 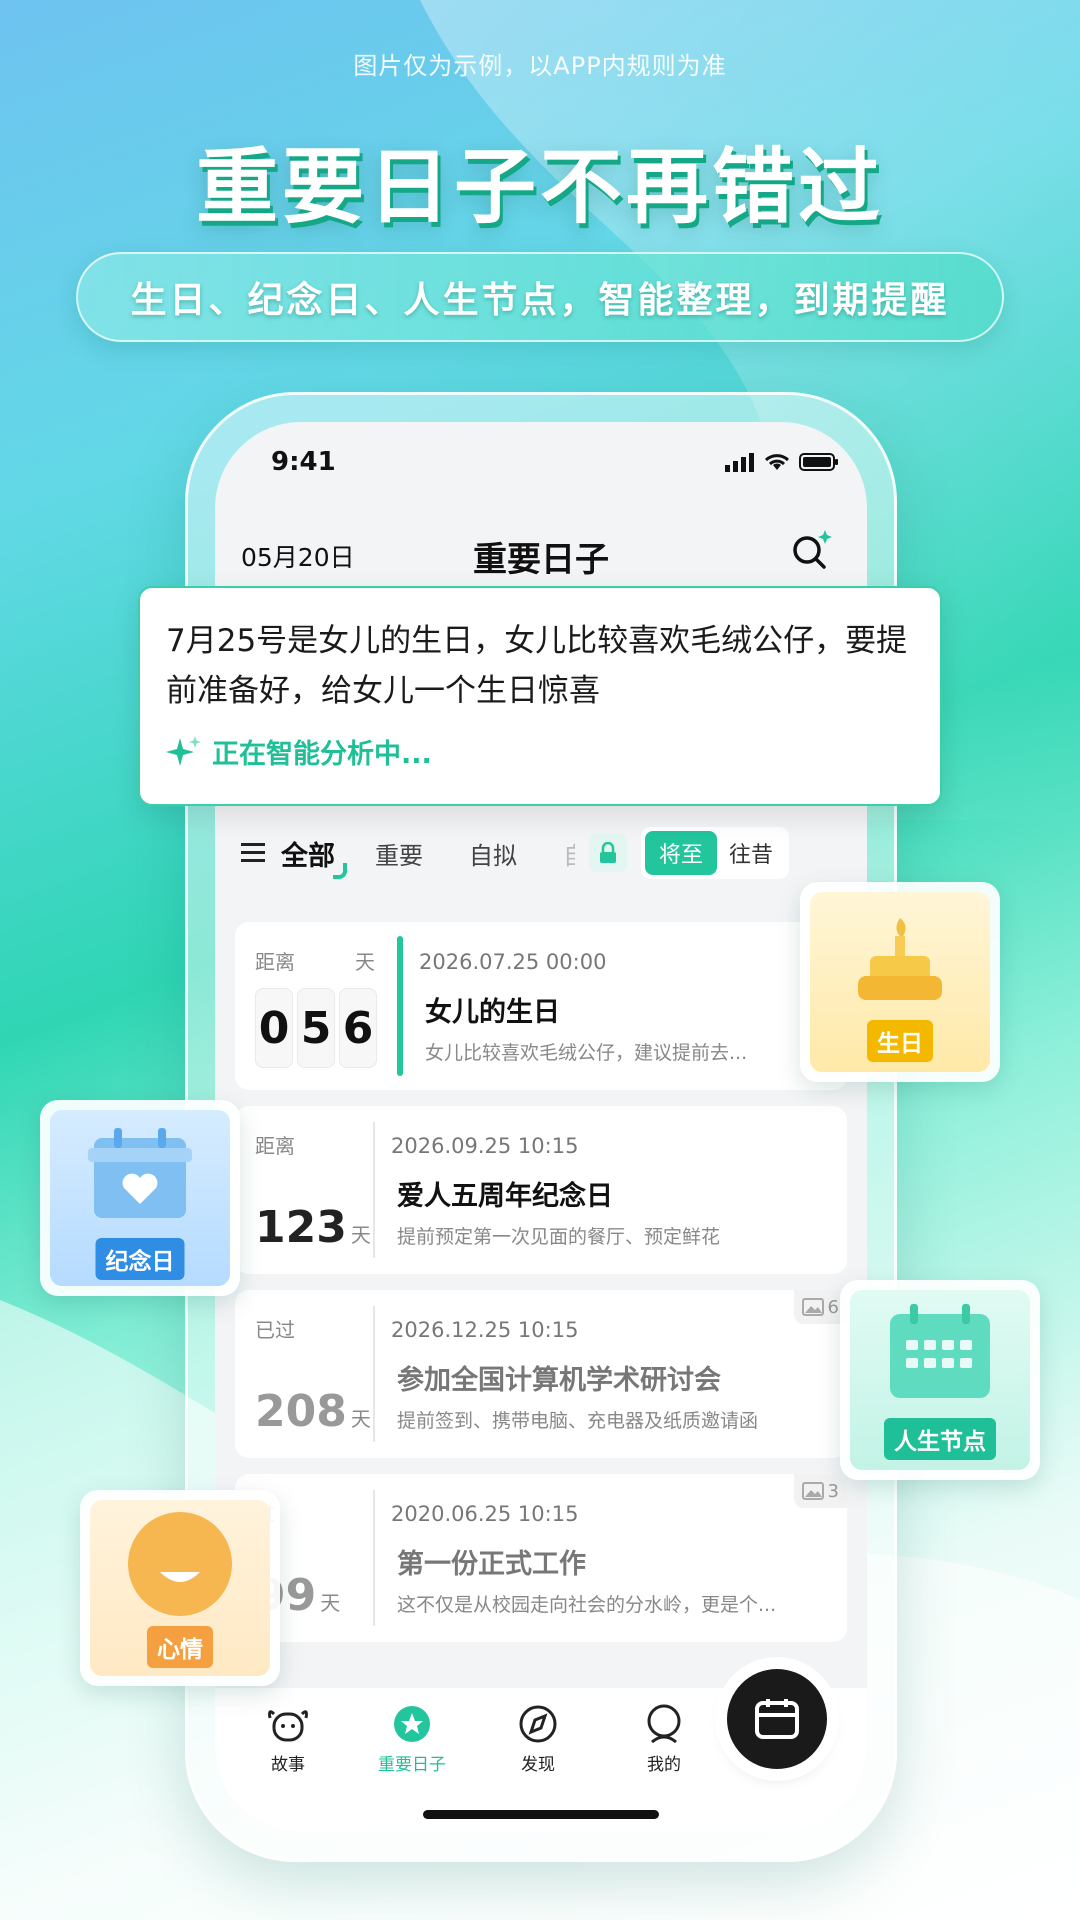 What do you see at coordinates (275, 1330) in the screenshot?
I see `event-label: 已过` at bounding box center [275, 1330].